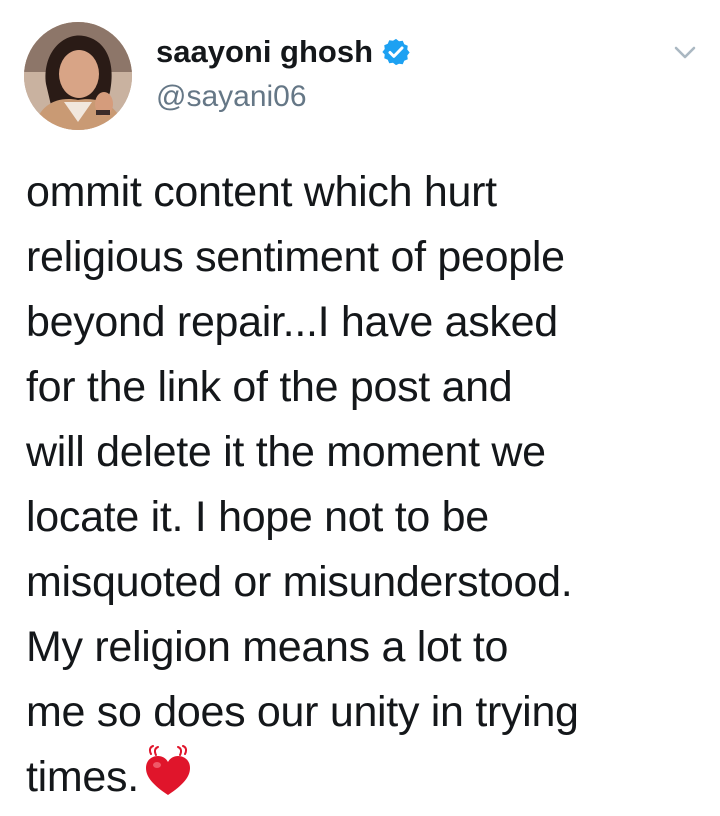  I want to click on name-row: saayoni ghosh, so click(283, 52).